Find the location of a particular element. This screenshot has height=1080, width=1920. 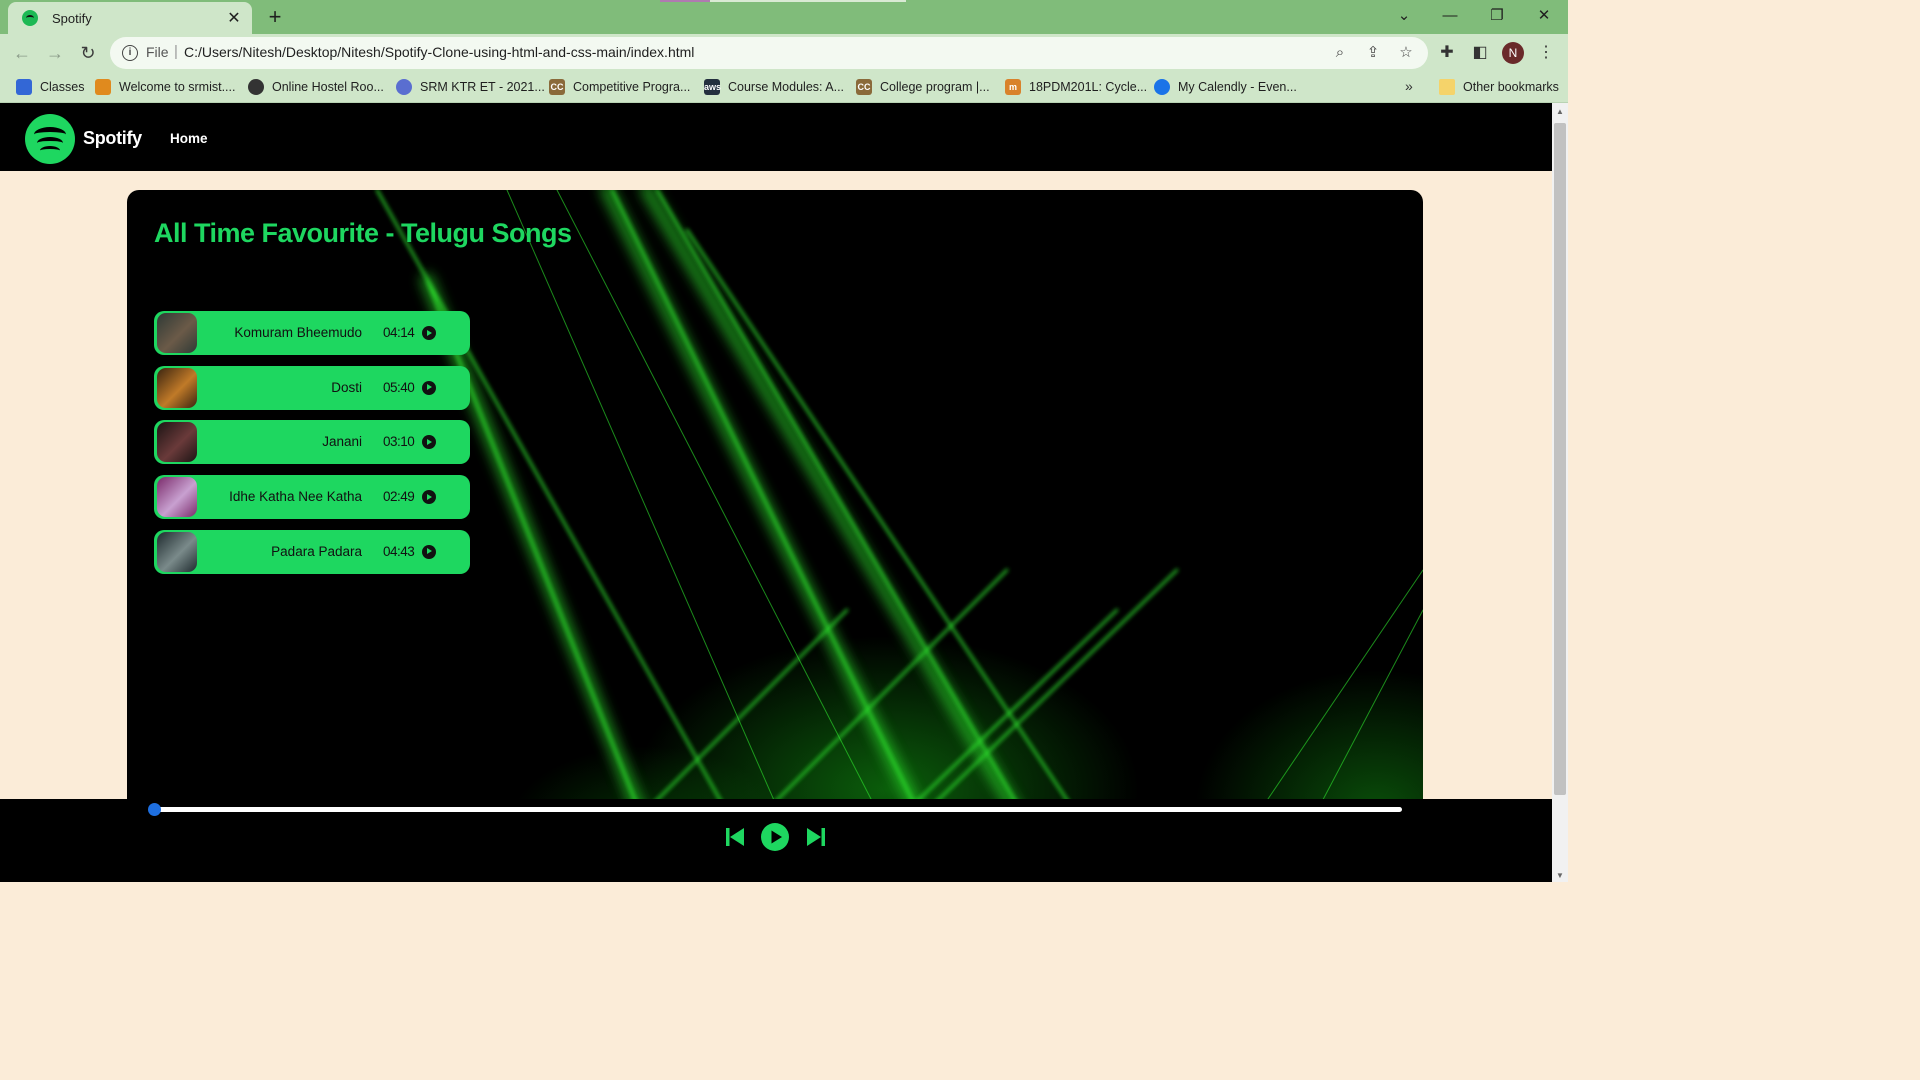

song-item-padara-padara: Padara Padara 04:43 is located at coordinates (312, 551).